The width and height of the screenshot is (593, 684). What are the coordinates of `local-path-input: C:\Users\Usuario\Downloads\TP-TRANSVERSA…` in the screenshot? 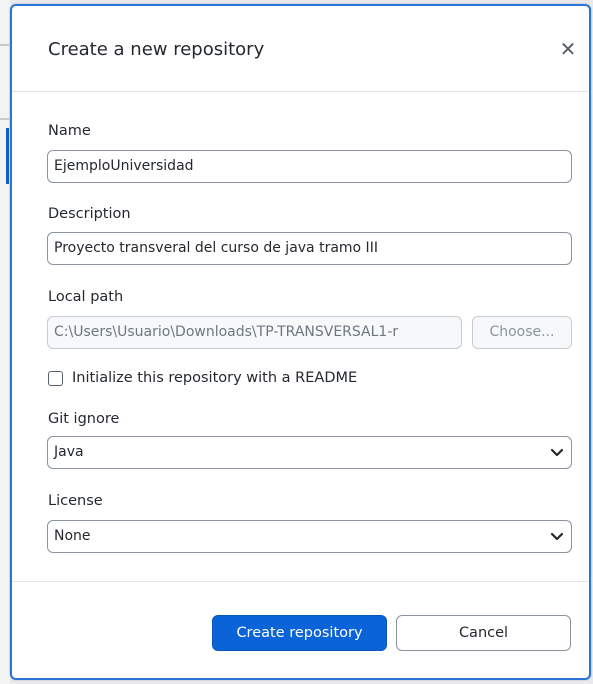 It's located at (254, 332).